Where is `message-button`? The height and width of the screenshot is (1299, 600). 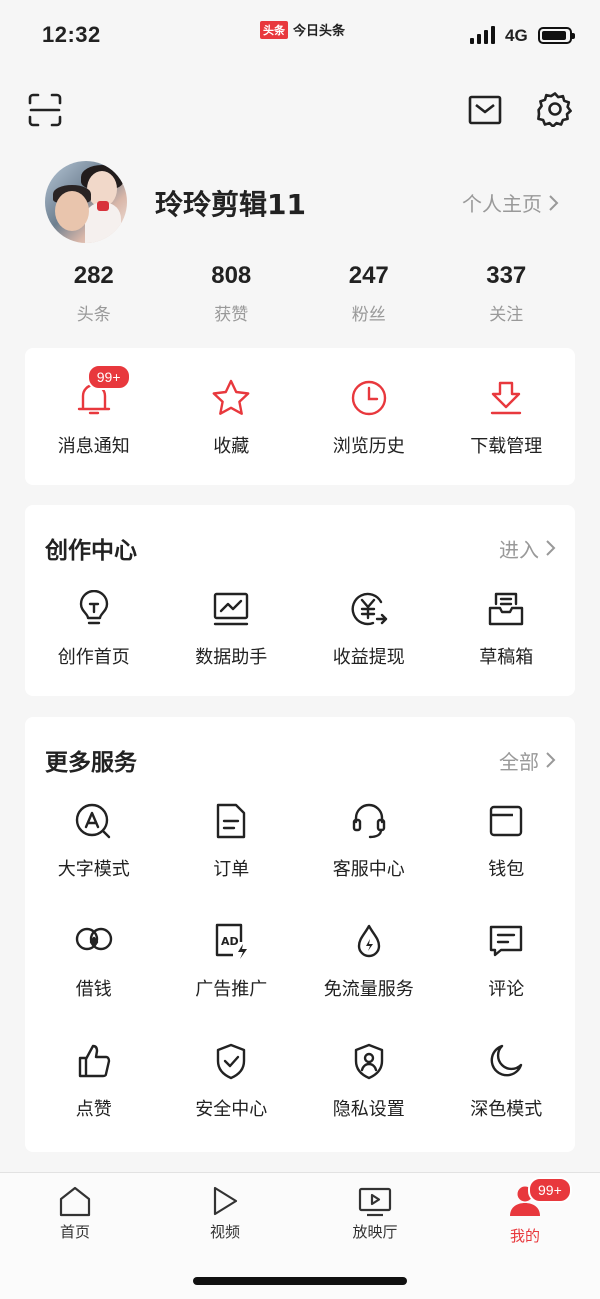 message-button is located at coordinates (485, 110).